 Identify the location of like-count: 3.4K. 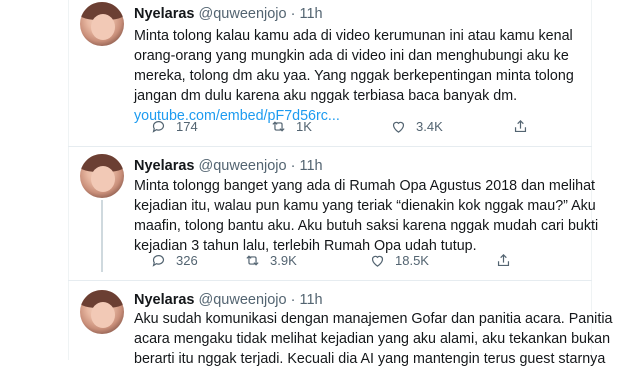
(429, 126).